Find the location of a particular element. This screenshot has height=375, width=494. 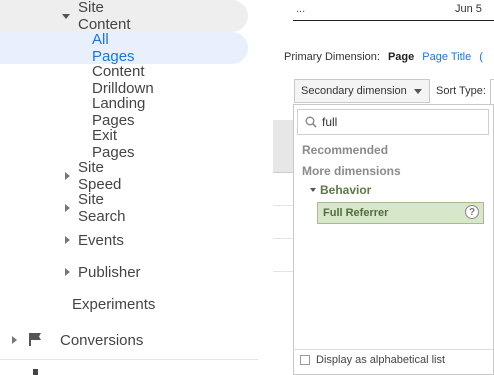

sort-type-select is located at coordinates (492, 92).